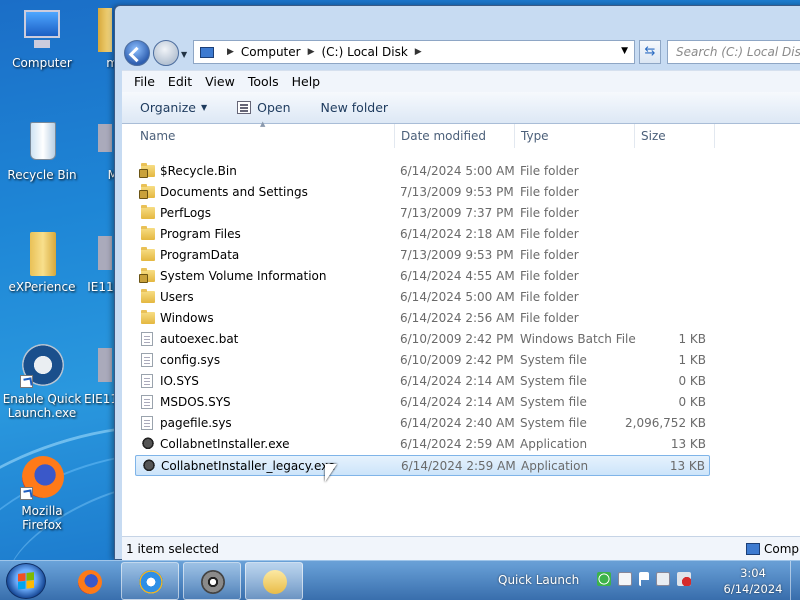  What do you see at coordinates (144, 81) in the screenshot?
I see `menu-file: File` at bounding box center [144, 81].